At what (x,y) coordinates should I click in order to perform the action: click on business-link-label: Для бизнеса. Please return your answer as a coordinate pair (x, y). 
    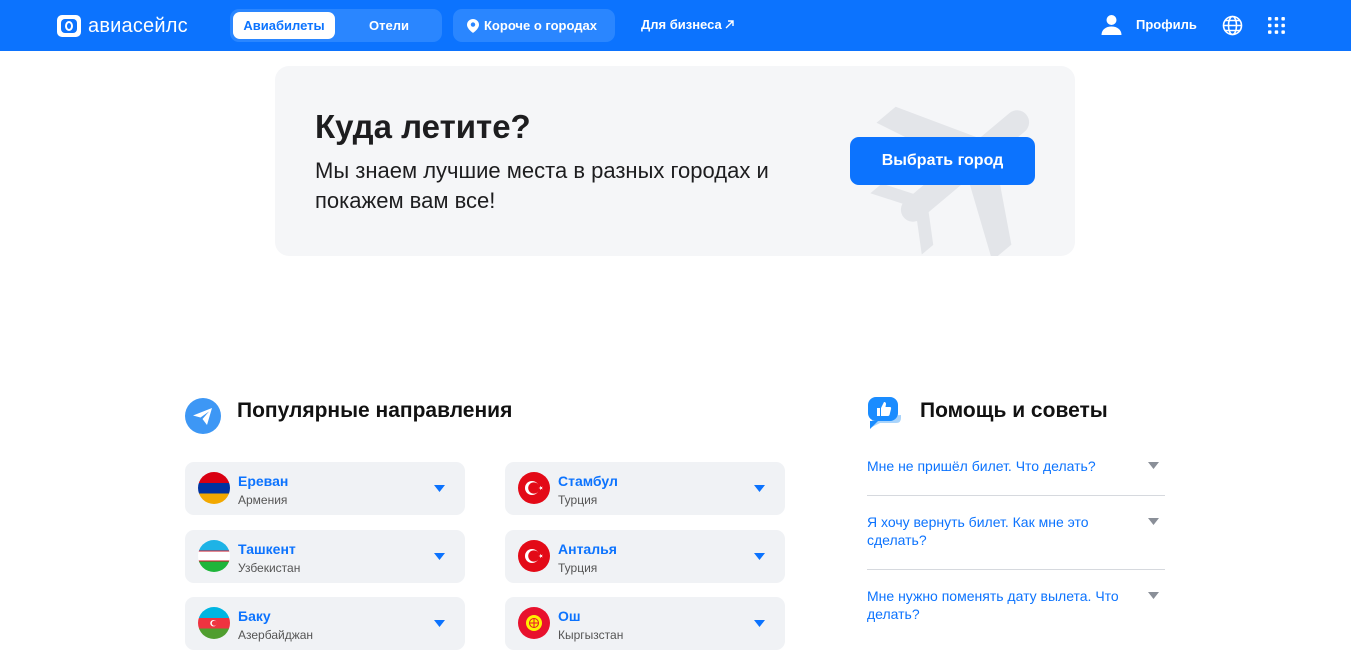
    Looking at the image, I should click on (681, 24).